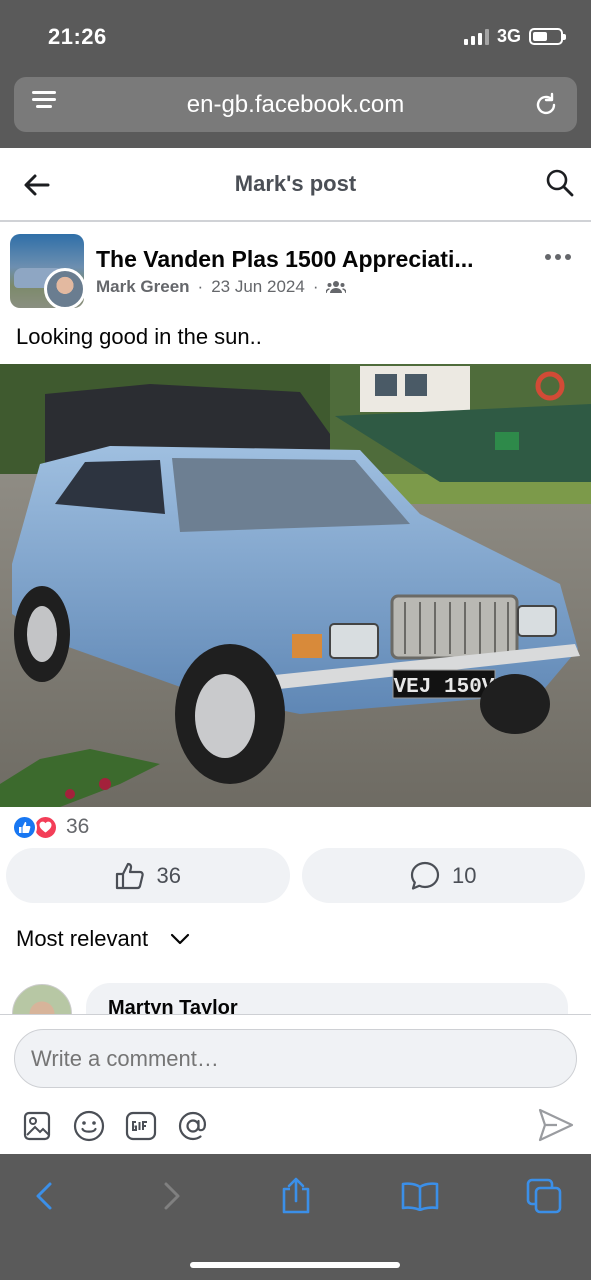 This screenshot has height=1280, width=591. What do you see at coordinates (327, 998) in the screenshot?
I see `comment-bubble: Martyn Taylor` at bounding box center [327, 998].